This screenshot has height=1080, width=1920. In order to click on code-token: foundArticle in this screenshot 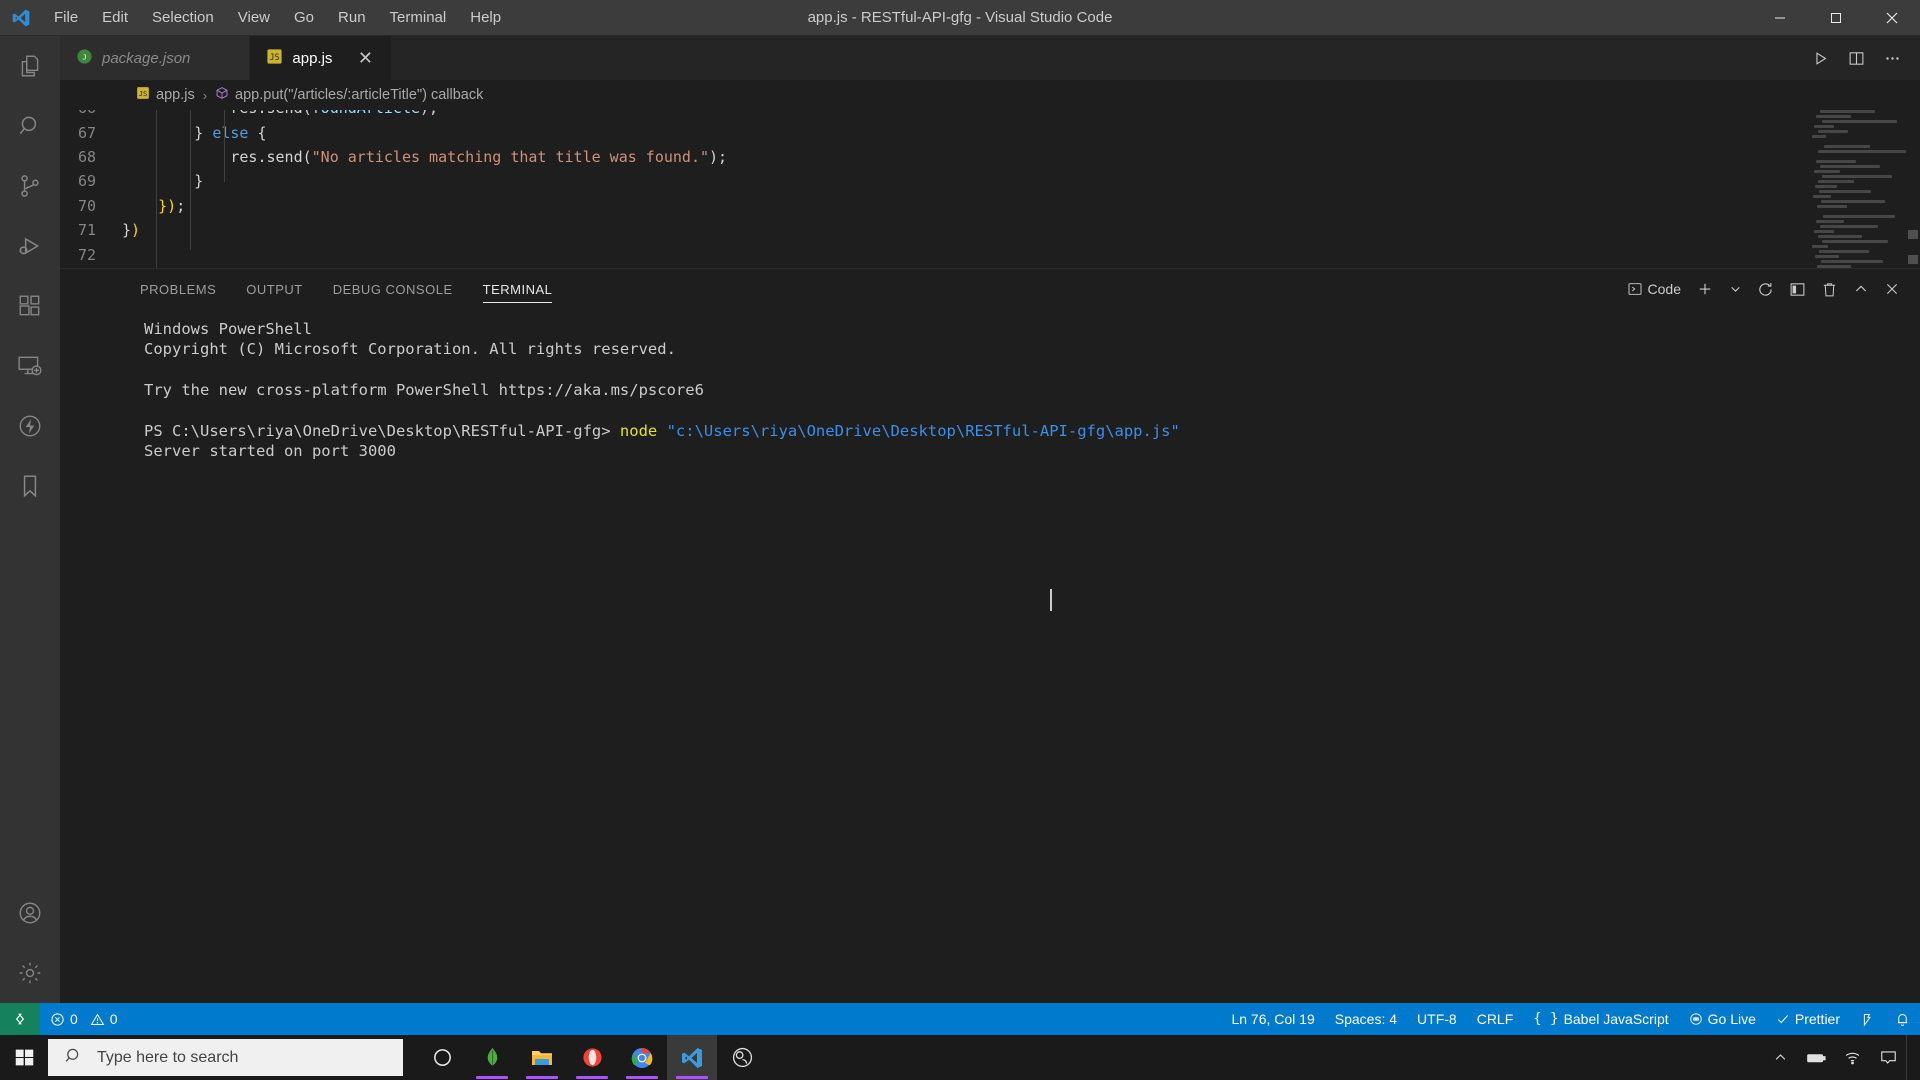, I will do `click(366, 113)`.